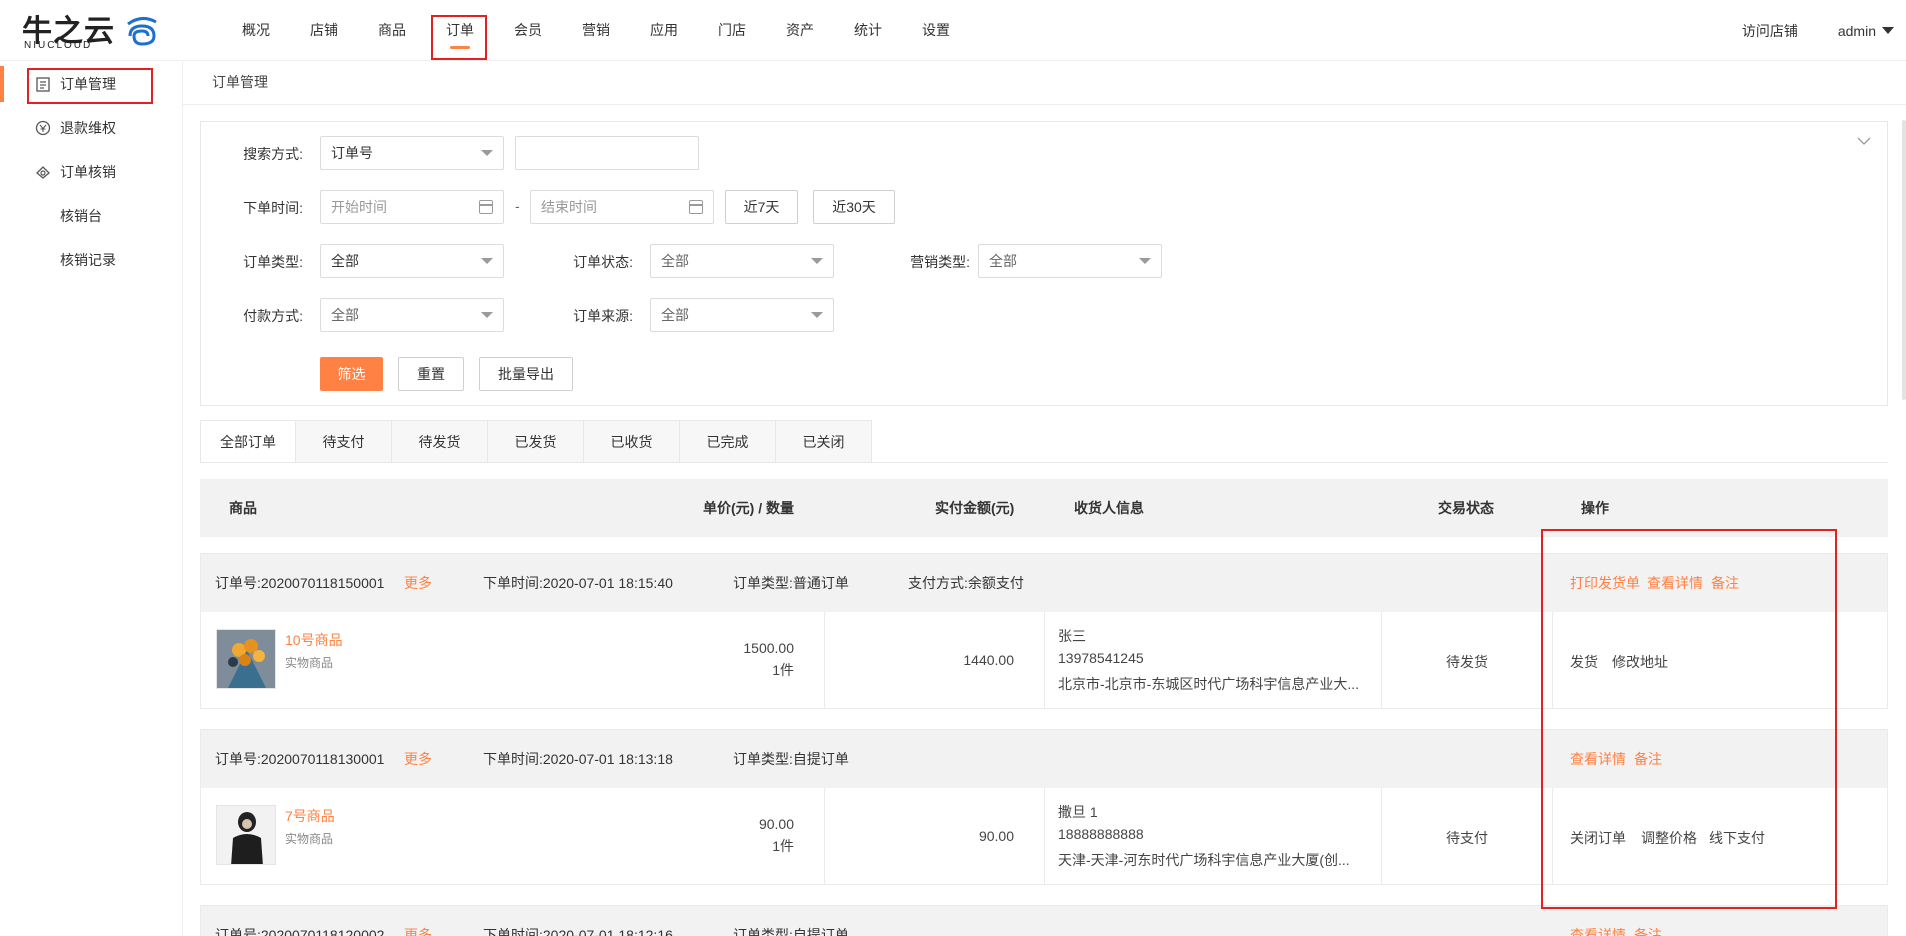  What do you see at coordinates (88, 260) in the screenshot?
I see `sidebar-item-label: 核销记录` at bounding box center [88, 260].